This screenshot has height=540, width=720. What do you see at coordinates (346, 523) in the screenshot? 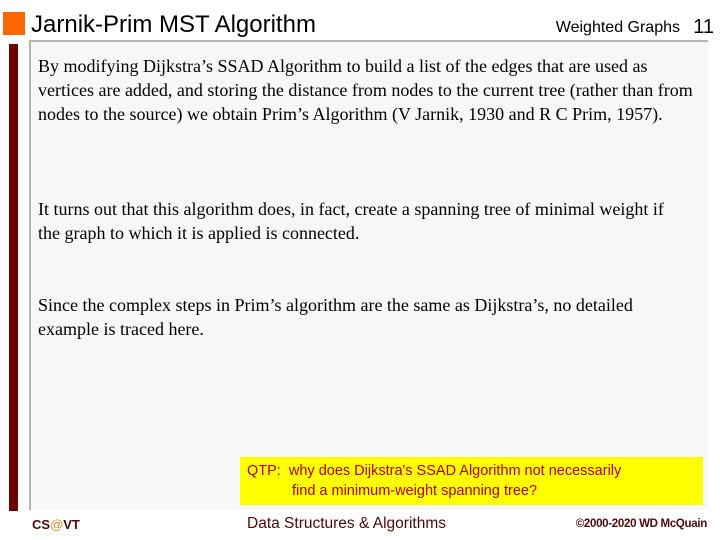
I see `footer-course-title: Data Structures & Algorithms` at bounding box center [346, 523].